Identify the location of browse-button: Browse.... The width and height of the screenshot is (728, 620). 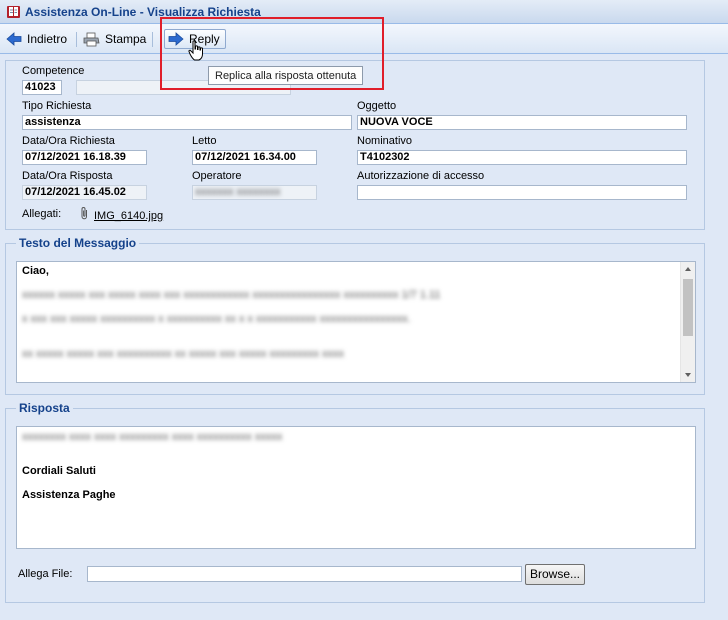
(555, 574).